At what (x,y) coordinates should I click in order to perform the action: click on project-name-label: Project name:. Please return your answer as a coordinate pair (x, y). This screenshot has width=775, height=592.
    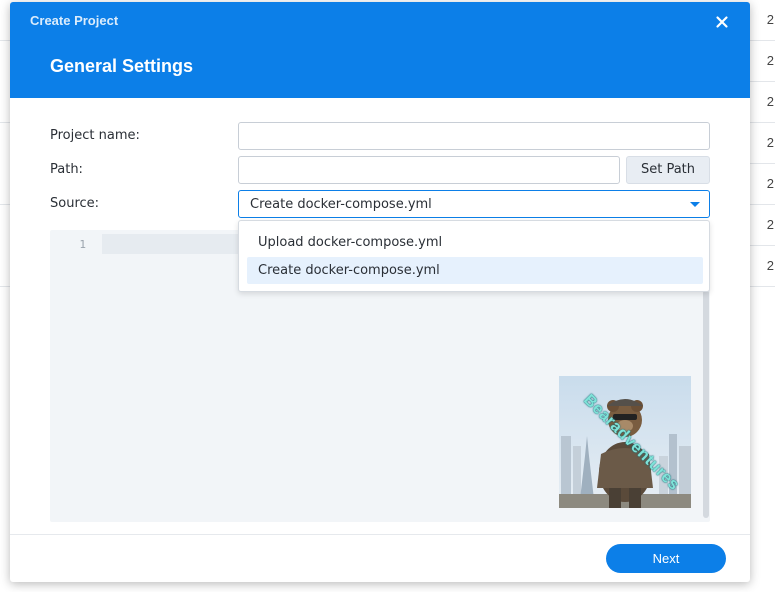
    Looking at the image, I should click on (95, 135).